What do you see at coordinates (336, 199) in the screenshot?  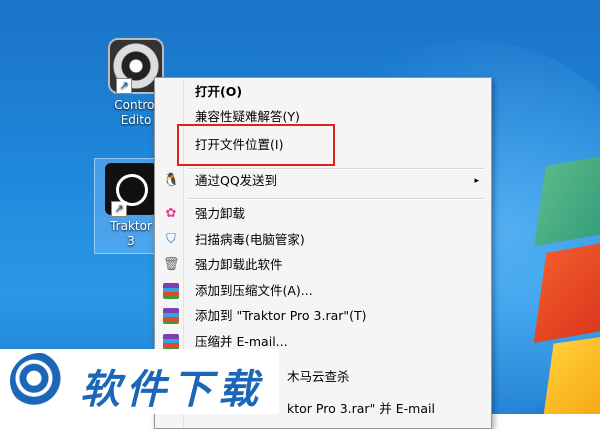 I see `menu-separator` at bounding box center [336, 199].